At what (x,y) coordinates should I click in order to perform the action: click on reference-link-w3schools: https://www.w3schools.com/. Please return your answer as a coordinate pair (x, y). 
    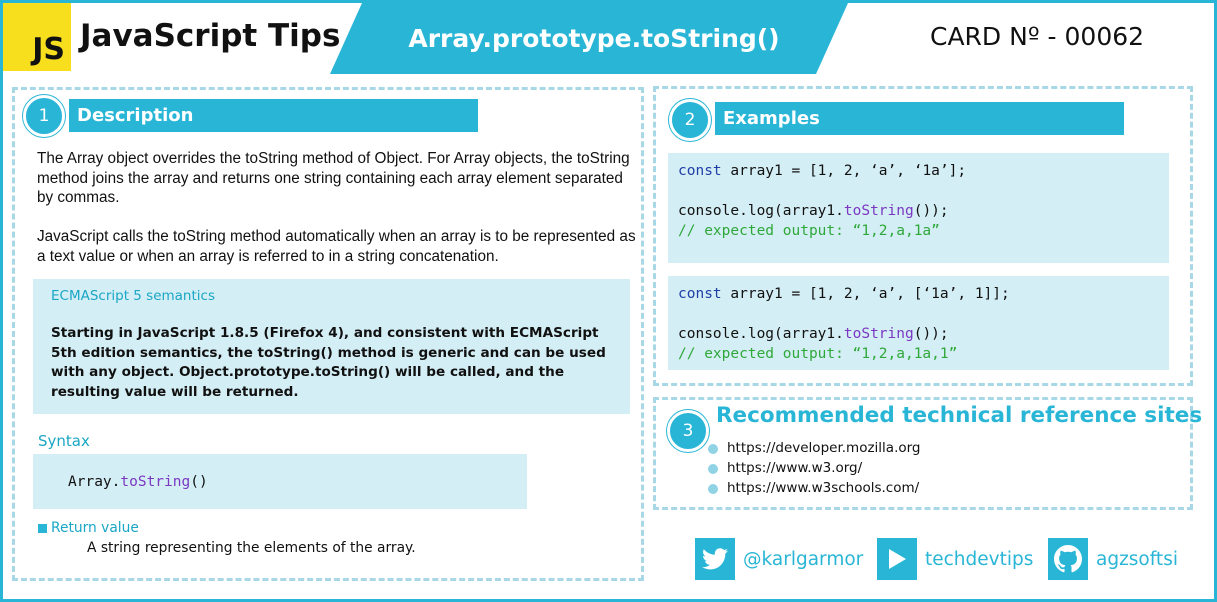
    Looking at the image, I should click on (814, 488).